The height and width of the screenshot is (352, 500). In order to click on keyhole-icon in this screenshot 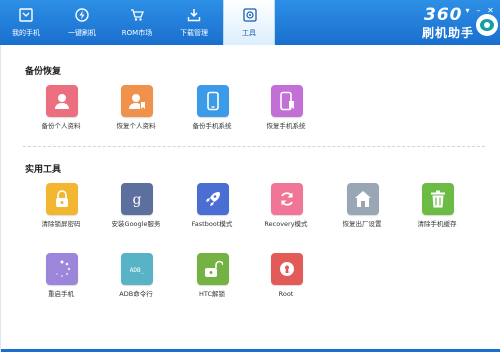, I will do `click(287, 269)`.